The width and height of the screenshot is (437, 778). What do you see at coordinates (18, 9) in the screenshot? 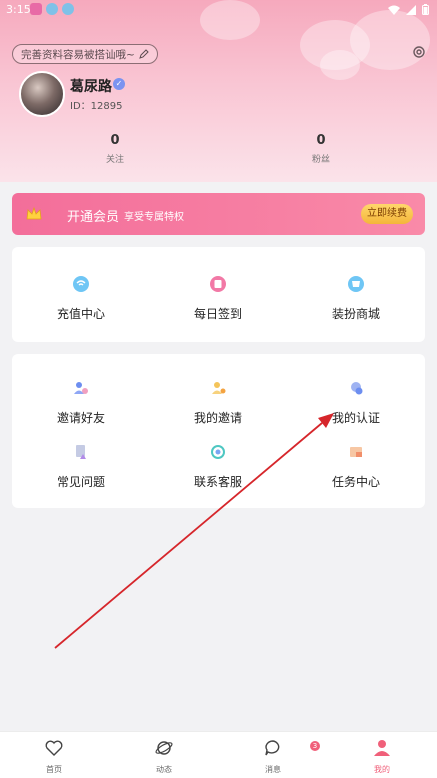
I see `status-time: 3:15` at bounding box center [18, 9].